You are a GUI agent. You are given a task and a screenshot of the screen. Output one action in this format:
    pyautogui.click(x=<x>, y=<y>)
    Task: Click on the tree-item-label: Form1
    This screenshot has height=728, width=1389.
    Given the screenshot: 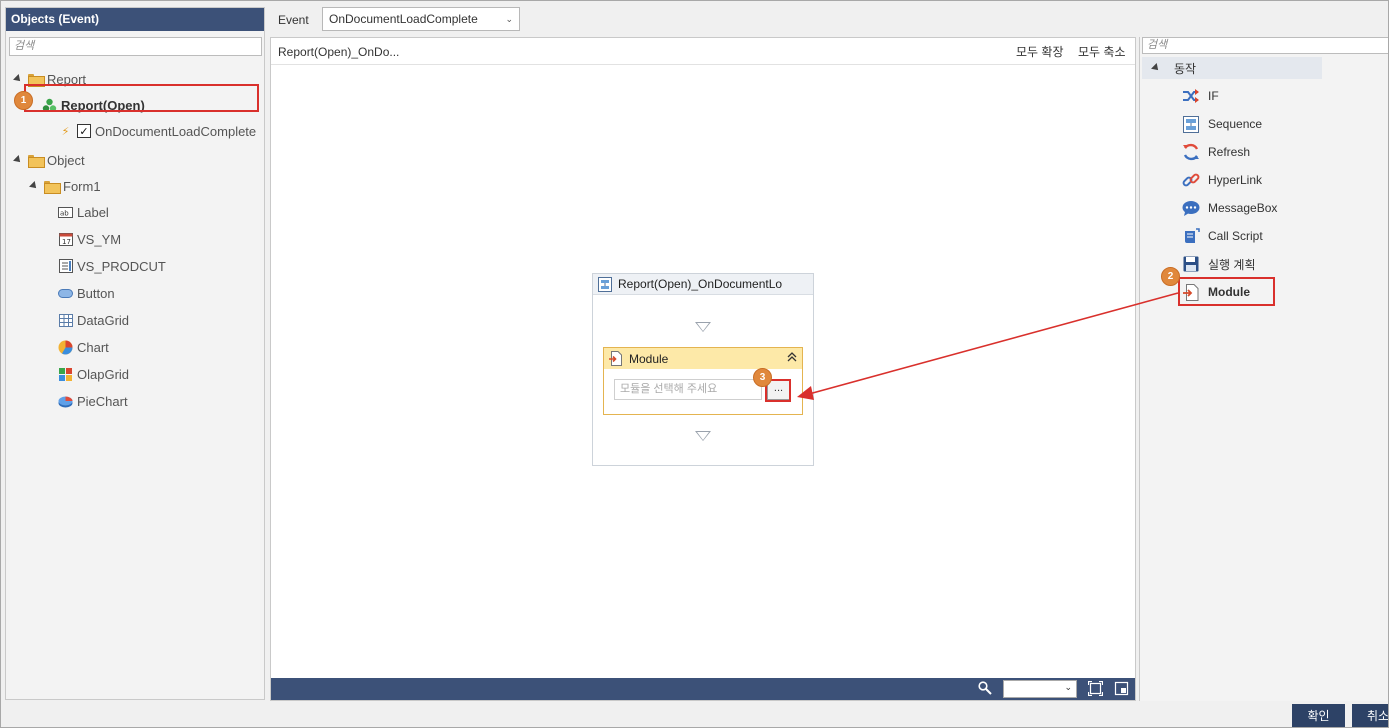 What is the action you would take?
    pyautogui.click(x=82, y=186)
    